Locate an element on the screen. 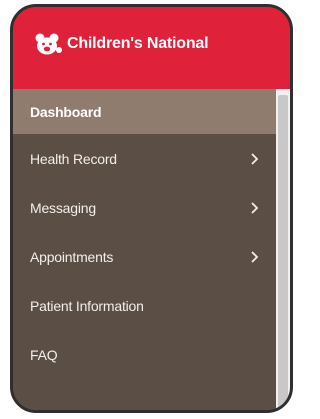 This screenshot has width=320, height=419. brand-logo: Children's National is located at coordinates (121, 44).